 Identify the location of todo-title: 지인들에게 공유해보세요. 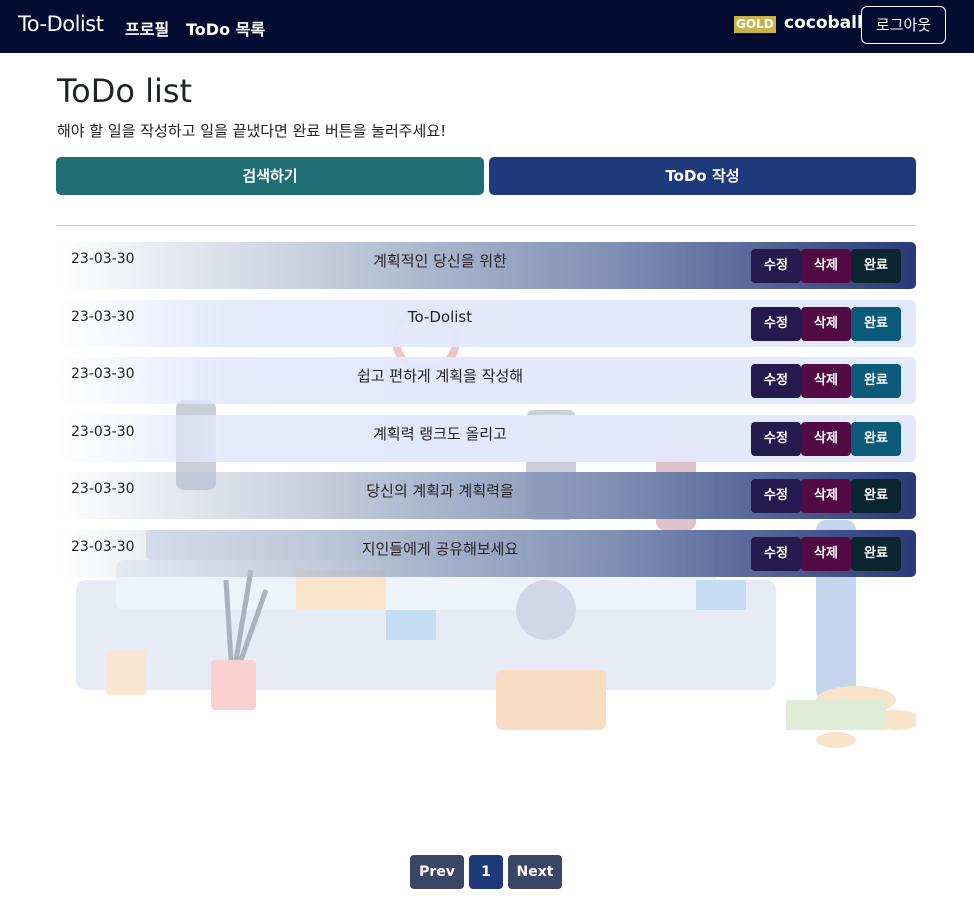
(440, 549).